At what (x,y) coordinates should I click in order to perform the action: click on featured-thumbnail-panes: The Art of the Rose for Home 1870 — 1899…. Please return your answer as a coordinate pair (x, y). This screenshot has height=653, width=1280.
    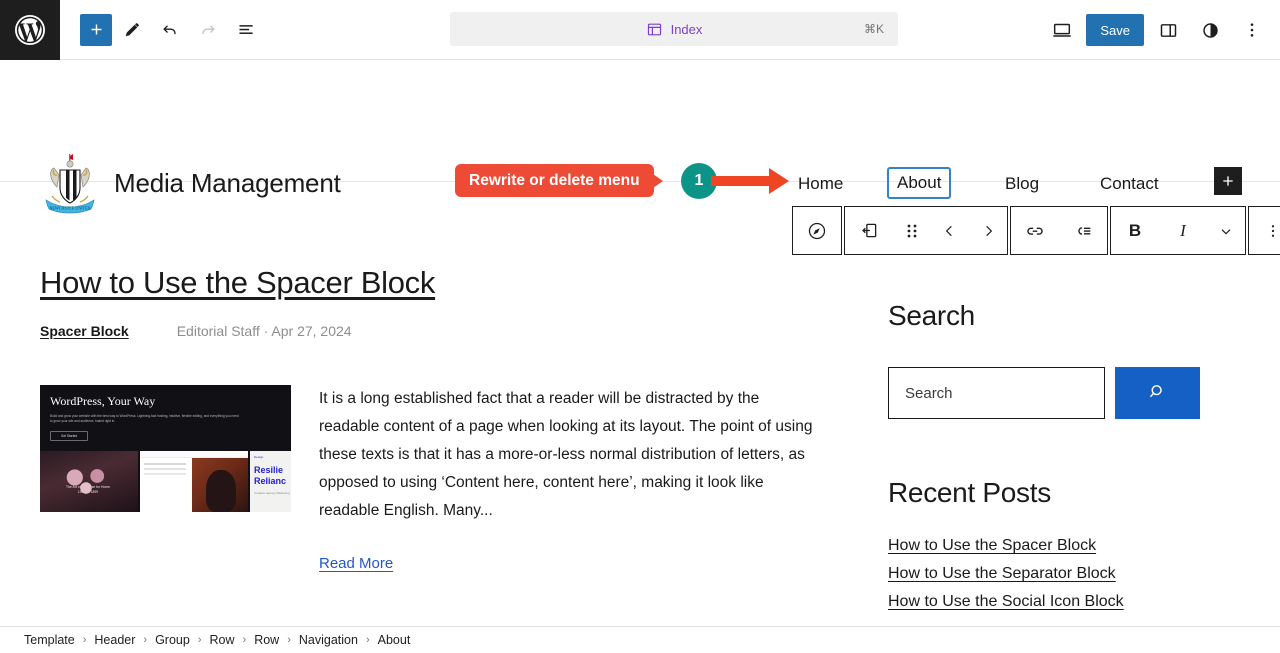
    Looking at the image, I should click on (165, 481).